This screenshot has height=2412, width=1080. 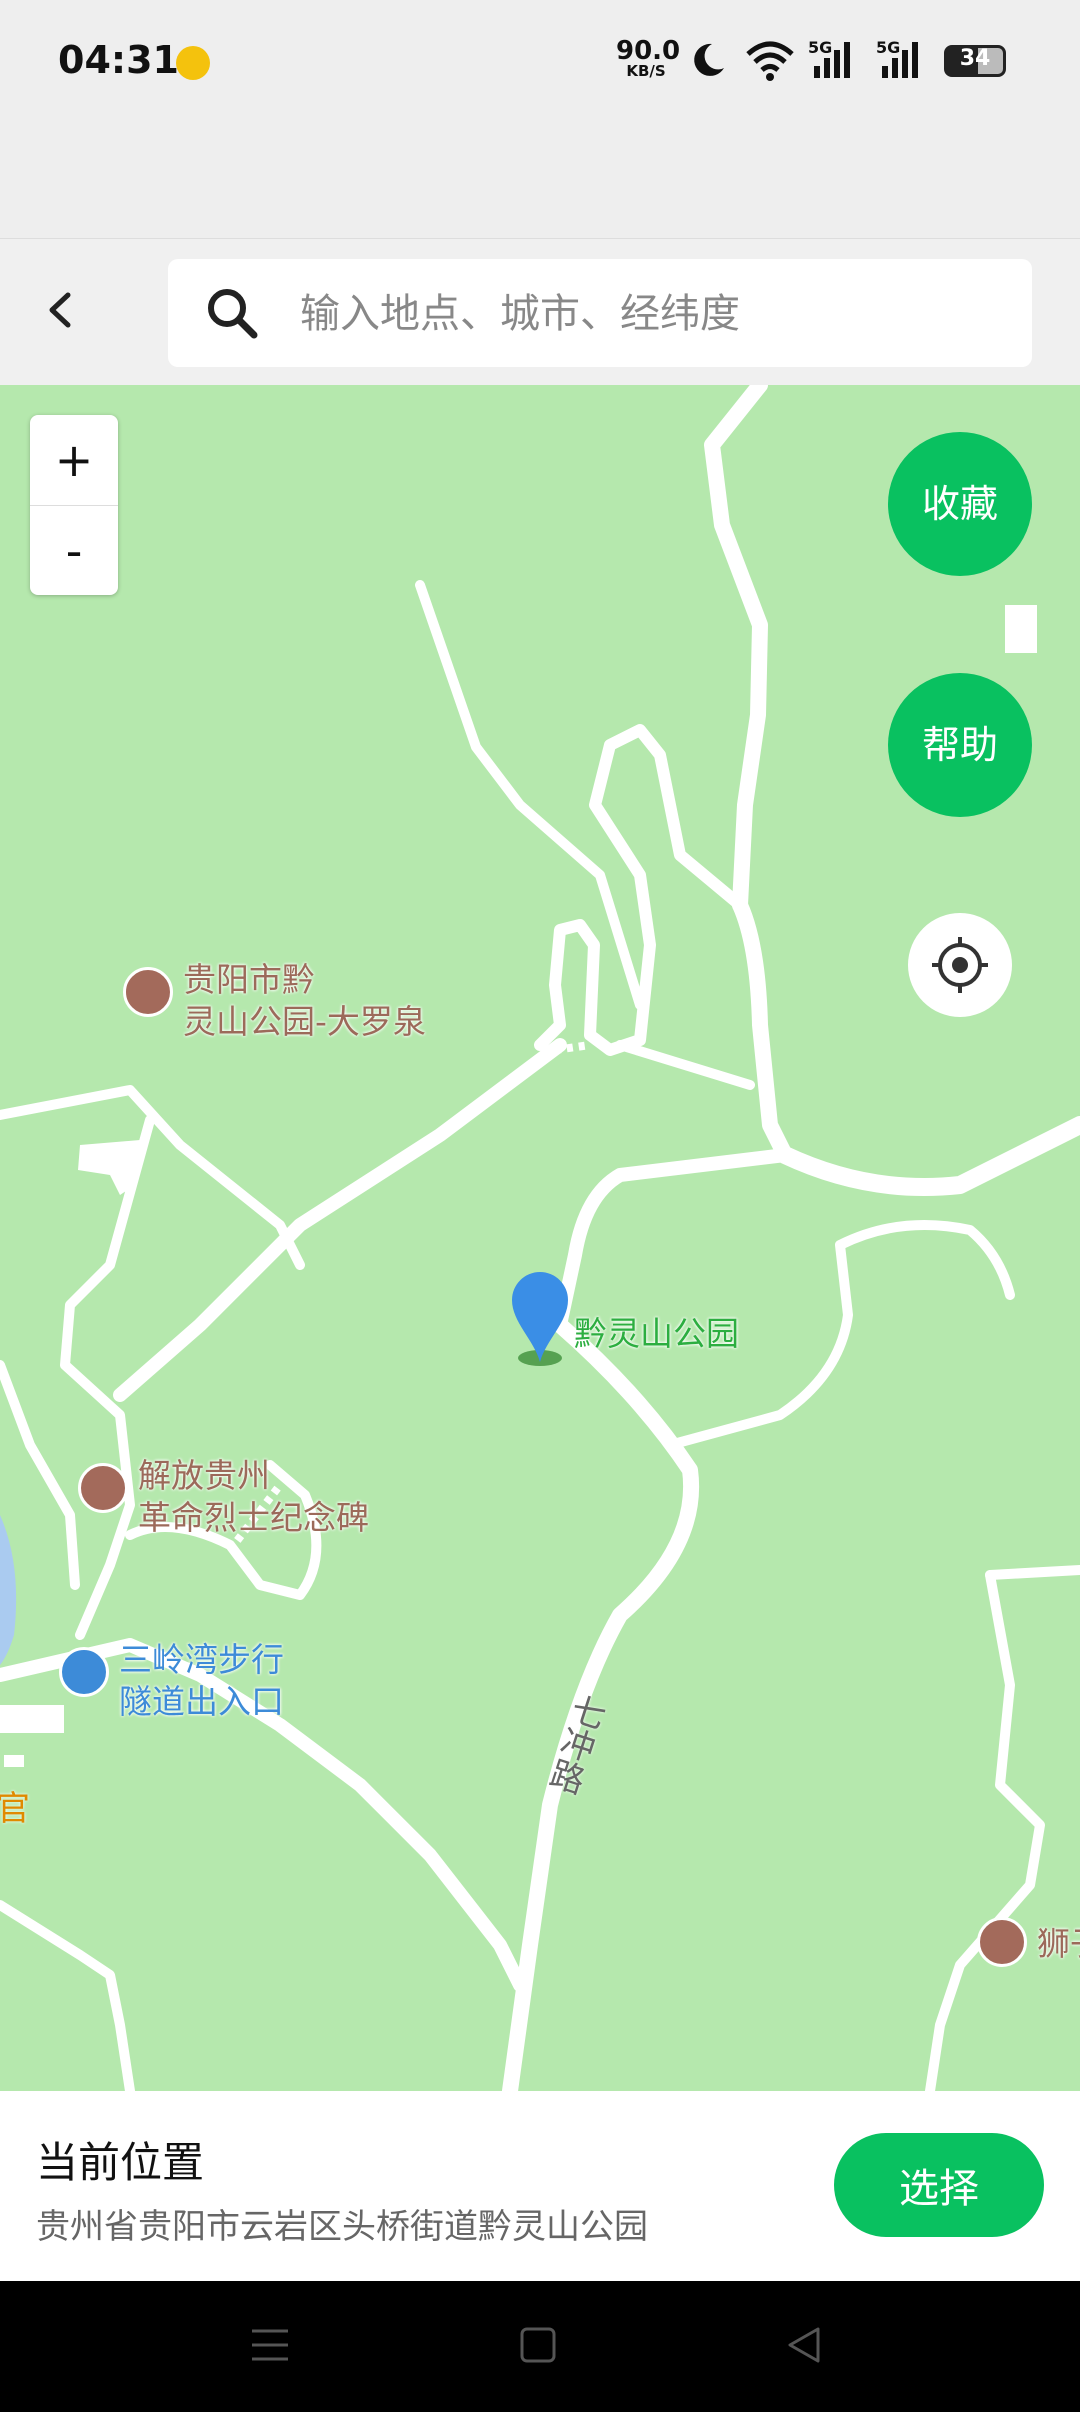 I want to click on poi-line1: 三岭湾步行, so click(x=201, y=1659).